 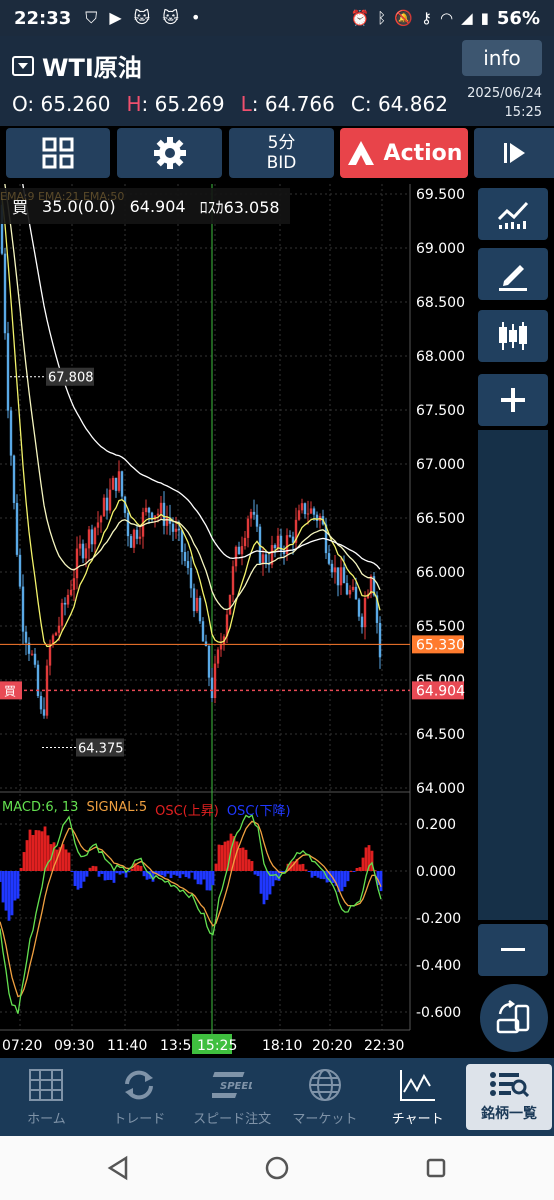 What do you see at coordinates (417, 1119) in the screenshot?
I see `nav-chart-label: チャート` at bounding box center [417, 1119].